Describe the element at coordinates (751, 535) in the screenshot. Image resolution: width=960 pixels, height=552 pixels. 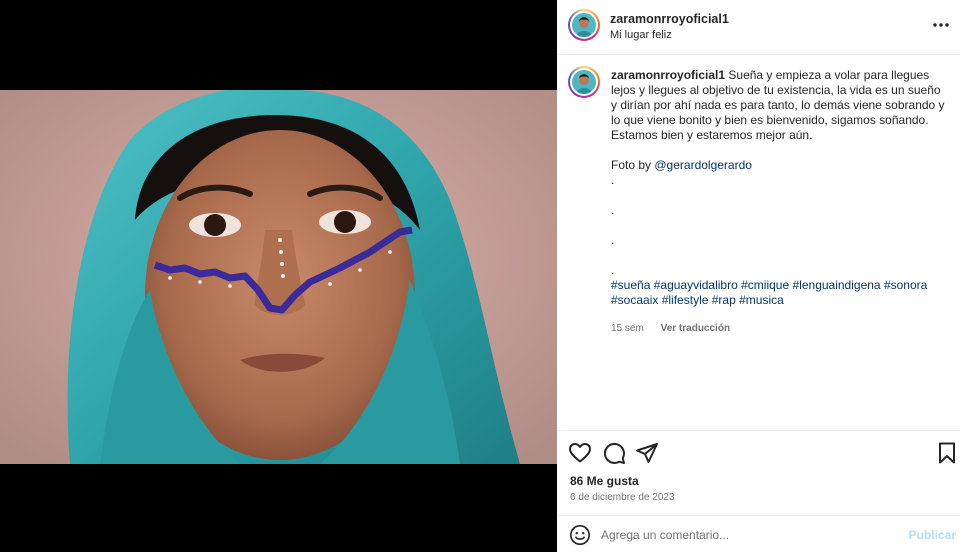
I see `comment-input` at that location.